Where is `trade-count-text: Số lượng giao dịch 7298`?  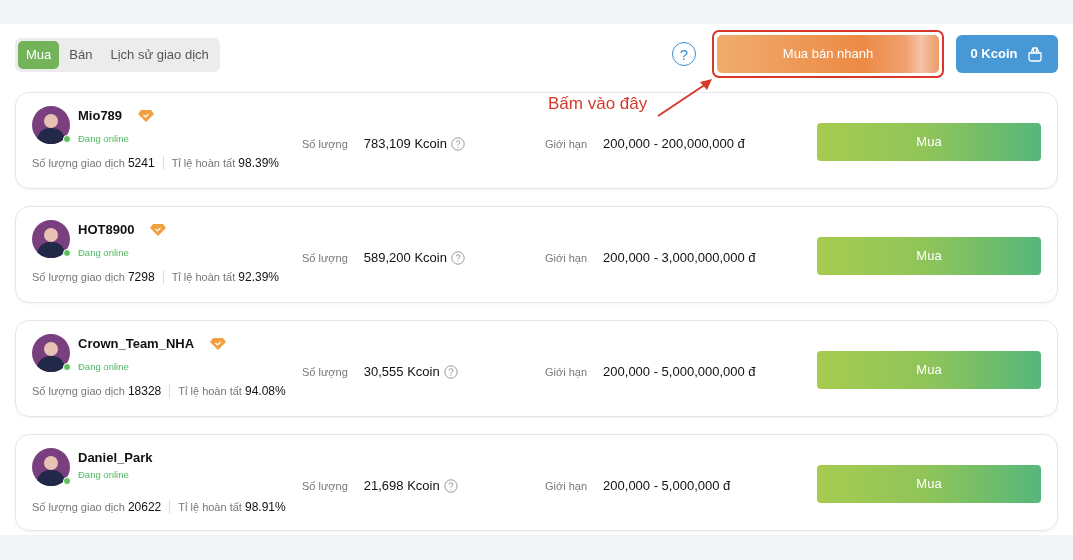
trade-count-text: Số lượng giao dịch 7298 is located at coordinates (93, 277).